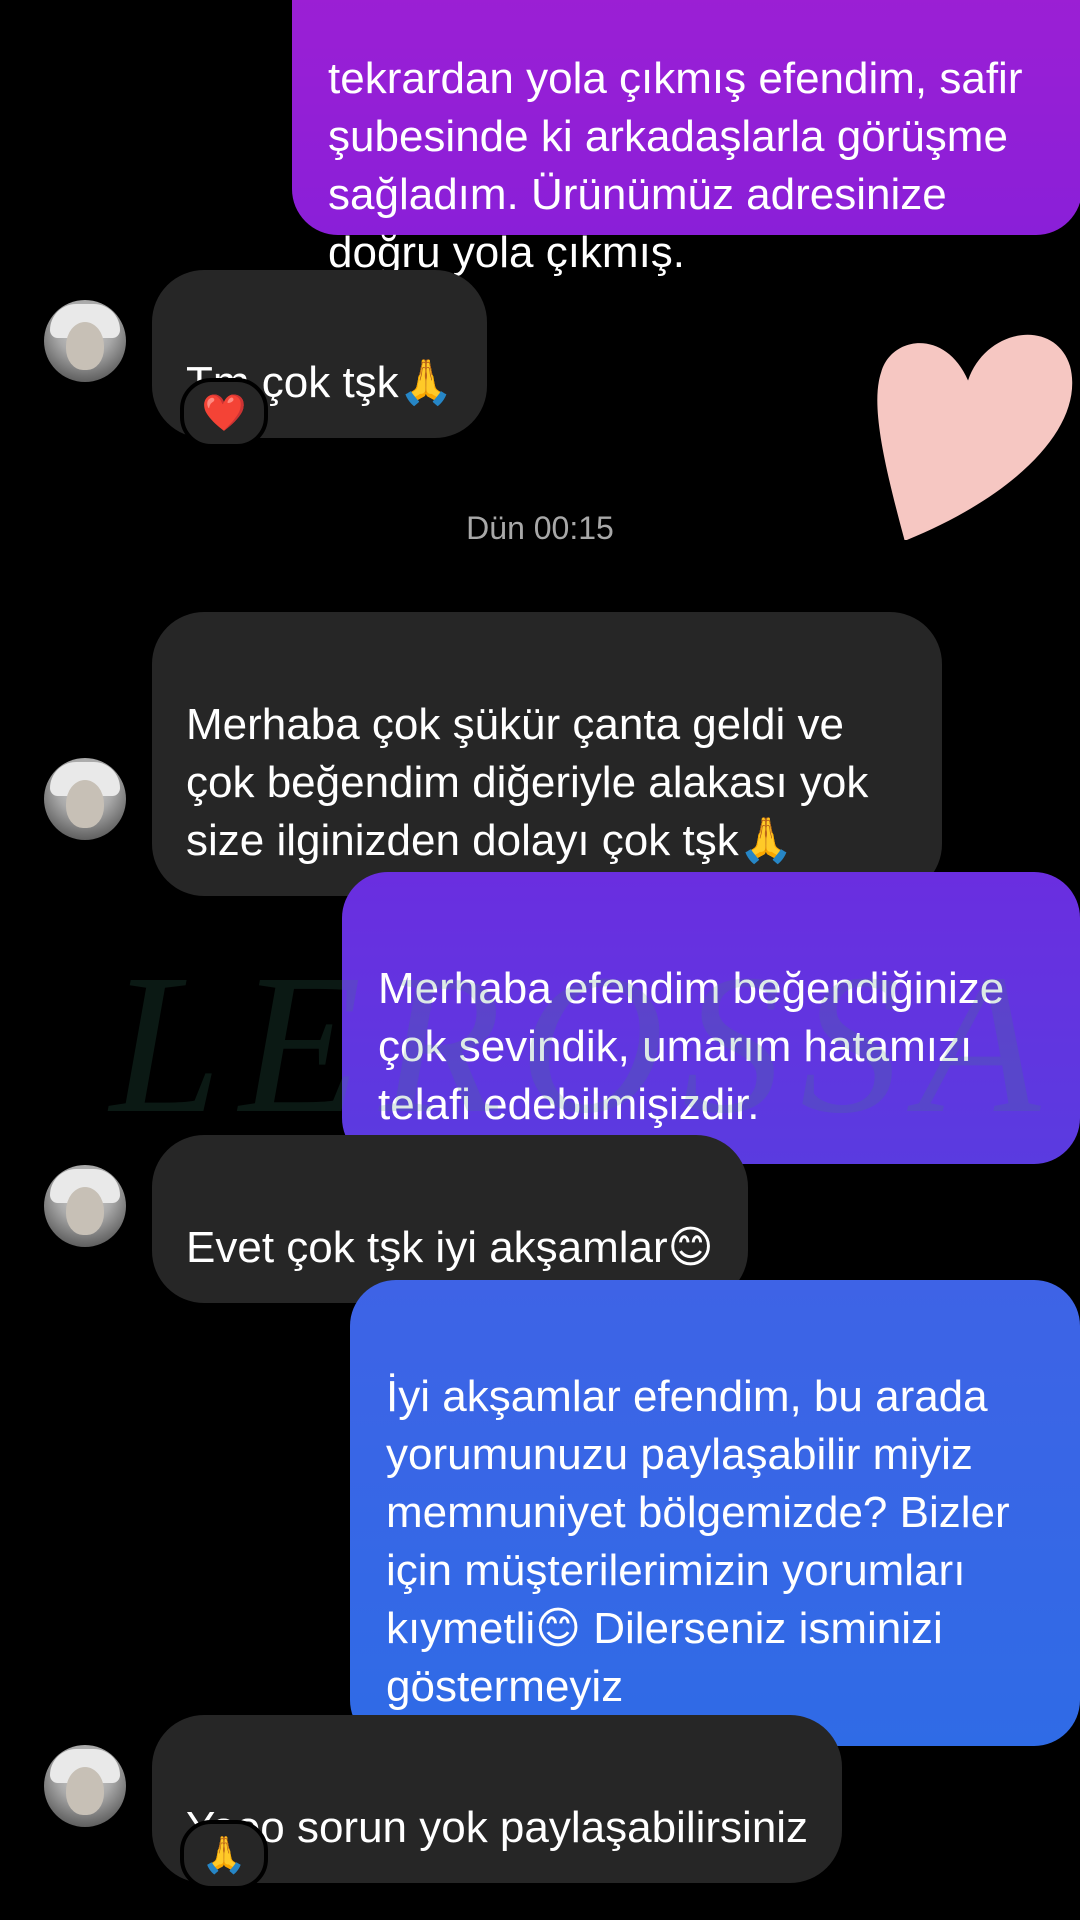 The width and height of the screenshot is (1080, 1920). I want to click on folded-hands-icon: 🙏, so click(224, 1855).